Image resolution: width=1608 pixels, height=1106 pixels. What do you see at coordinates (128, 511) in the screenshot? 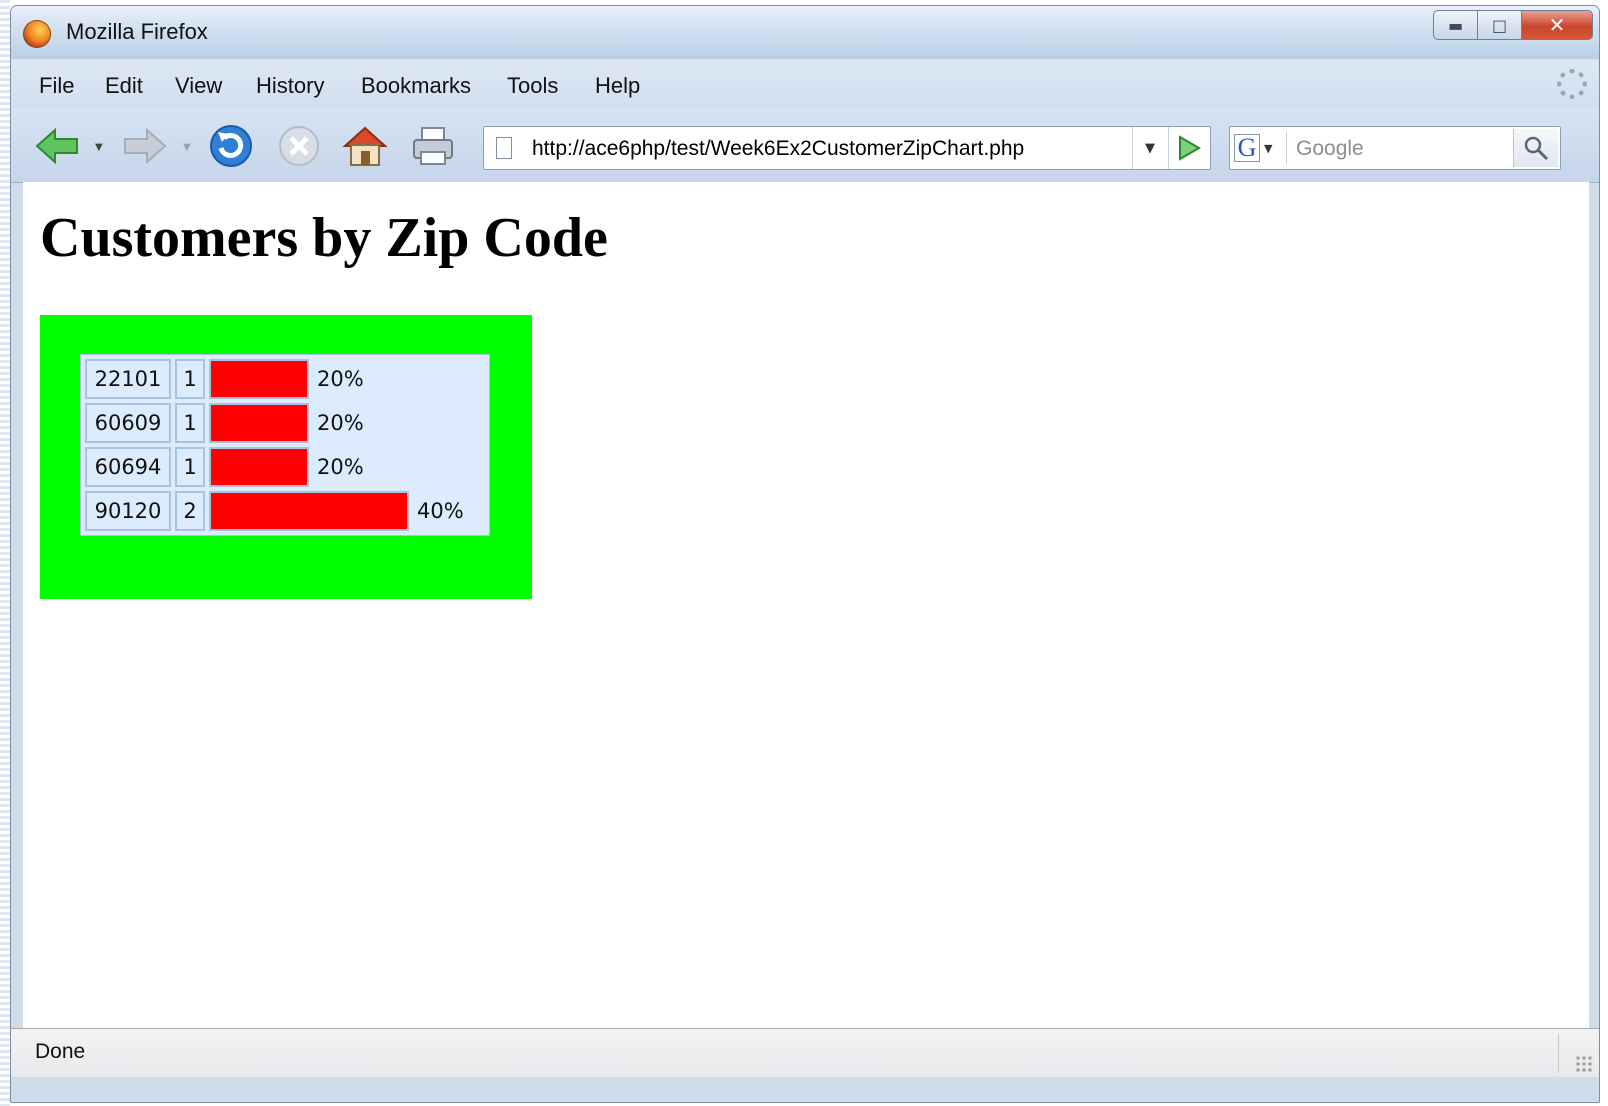
I see `zip-code-cell: 90120` at bounding box center [128, 511].